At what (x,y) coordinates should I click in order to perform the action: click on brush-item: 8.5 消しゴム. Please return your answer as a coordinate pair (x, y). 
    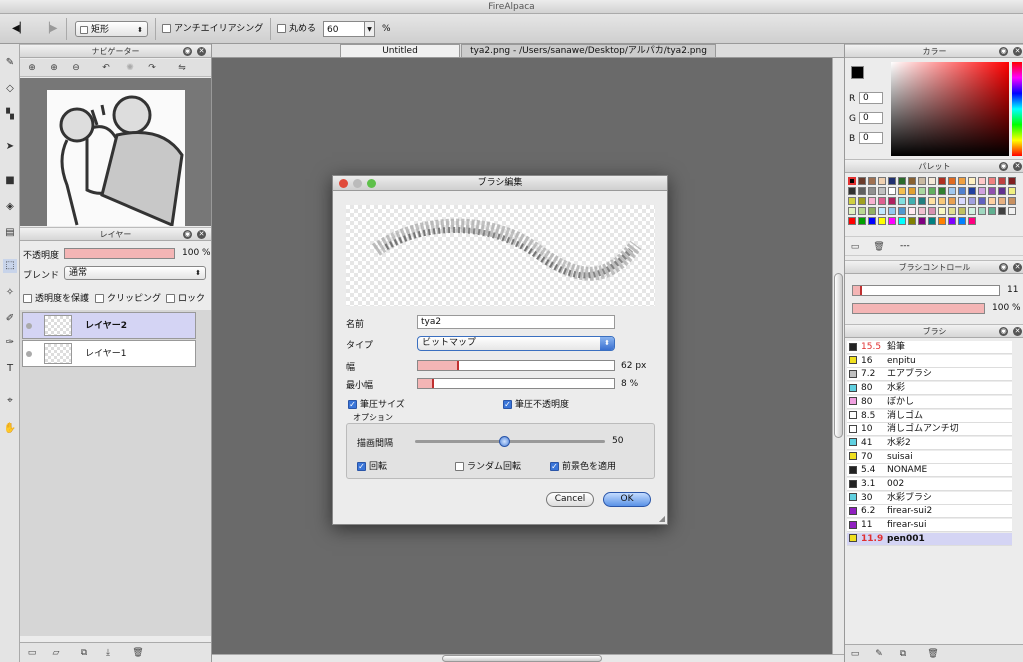
    Looking at the image, I should click on (929, 416).